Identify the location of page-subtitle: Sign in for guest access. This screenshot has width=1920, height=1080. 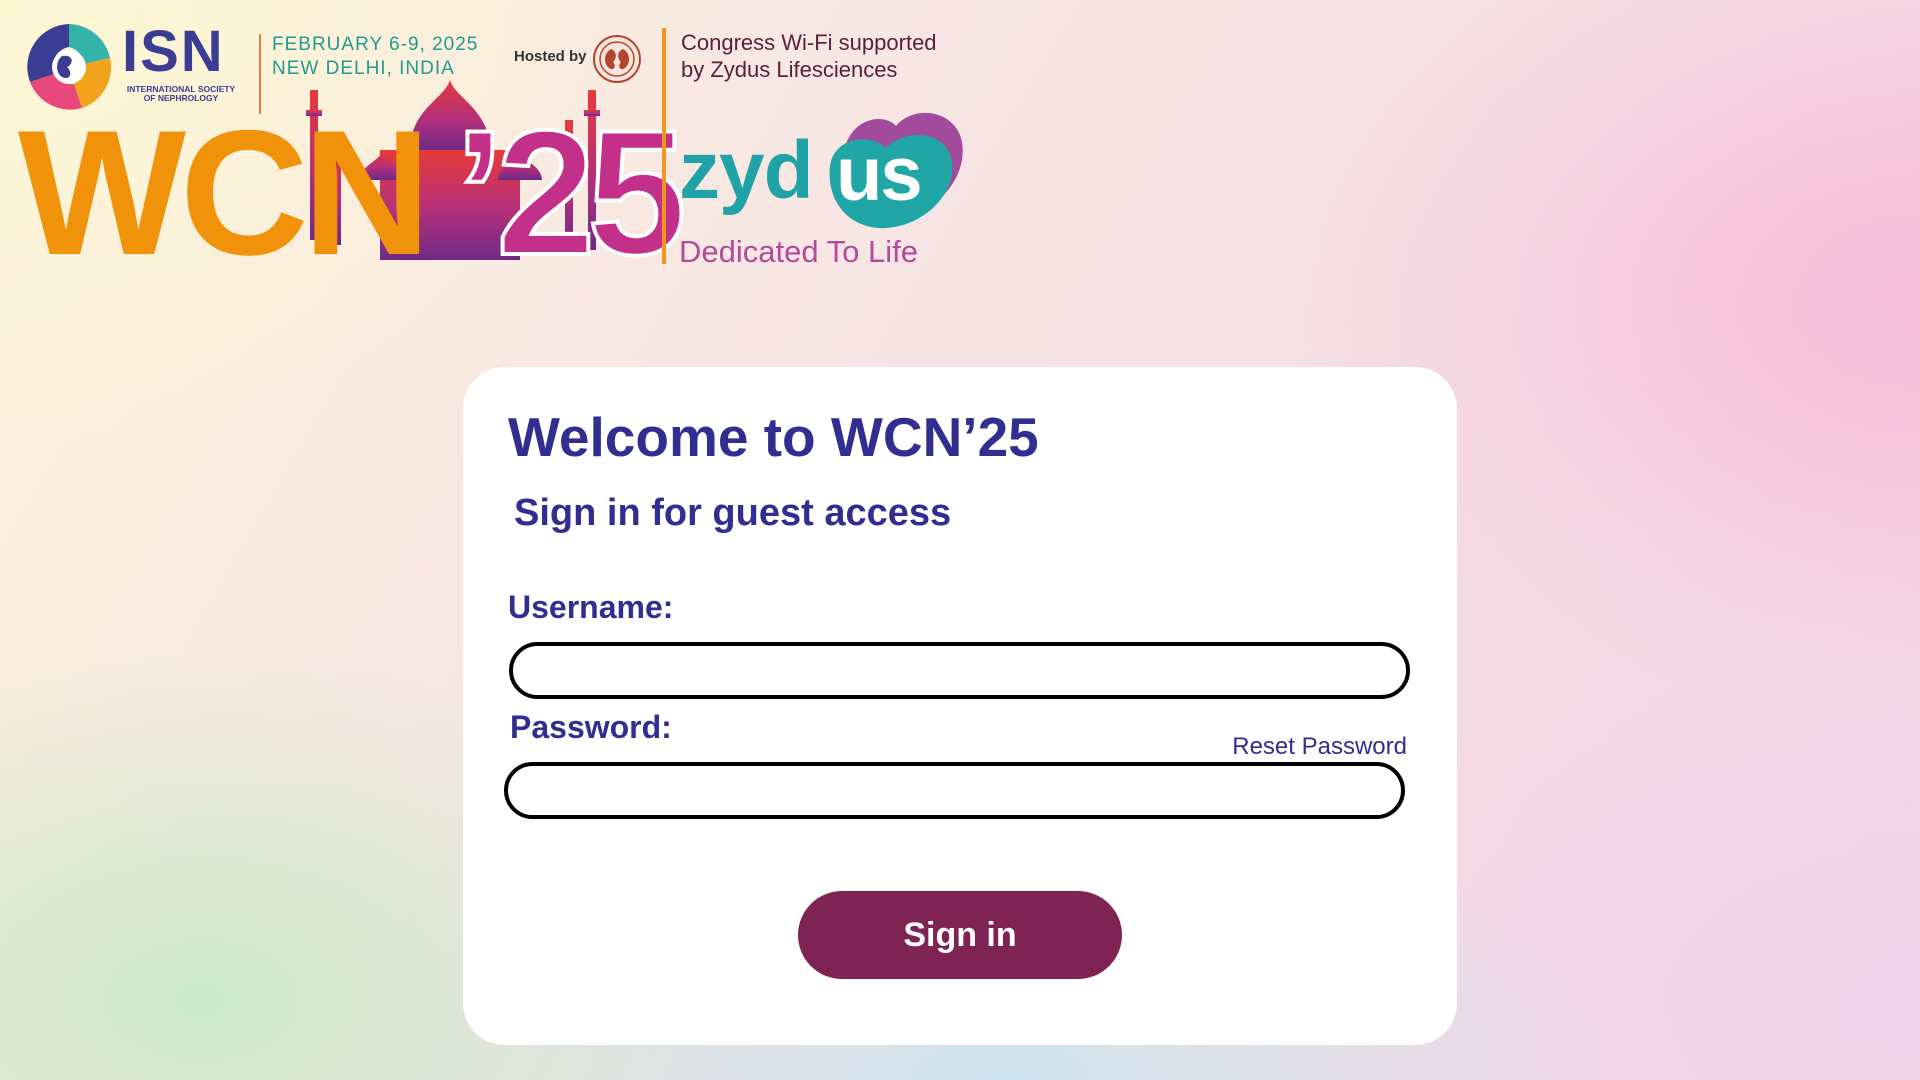
(733, 513).